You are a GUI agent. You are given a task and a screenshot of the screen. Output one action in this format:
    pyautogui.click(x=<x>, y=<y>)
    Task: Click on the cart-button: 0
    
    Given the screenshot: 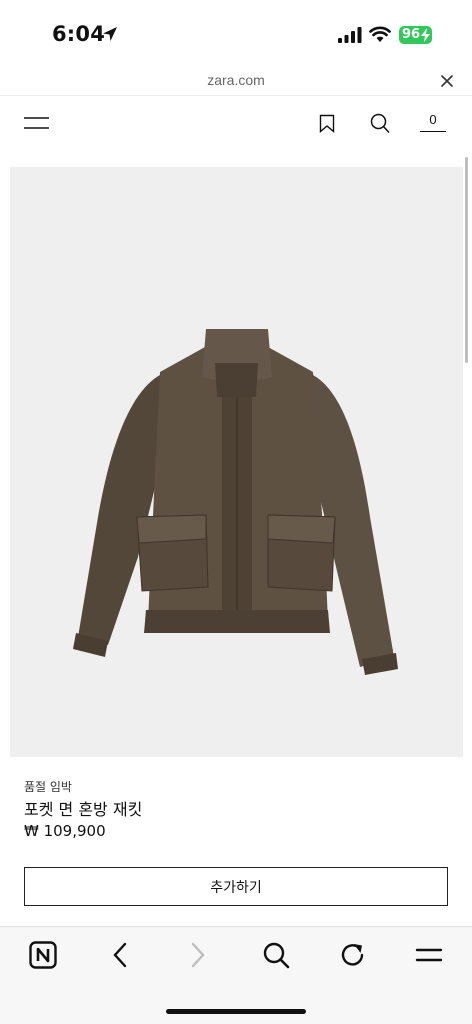 What is the action you would take?
    pyautogui.click(x=433, y=122)
    